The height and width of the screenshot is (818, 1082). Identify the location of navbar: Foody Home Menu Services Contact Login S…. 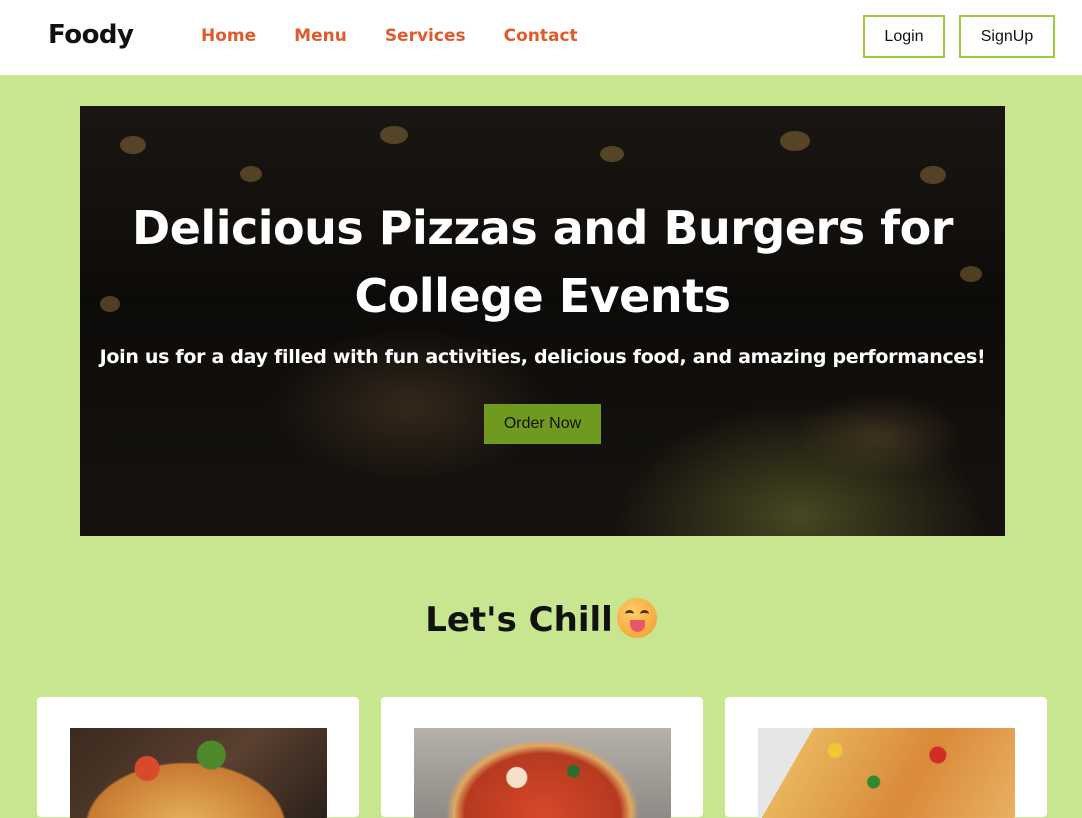
(541, 37).